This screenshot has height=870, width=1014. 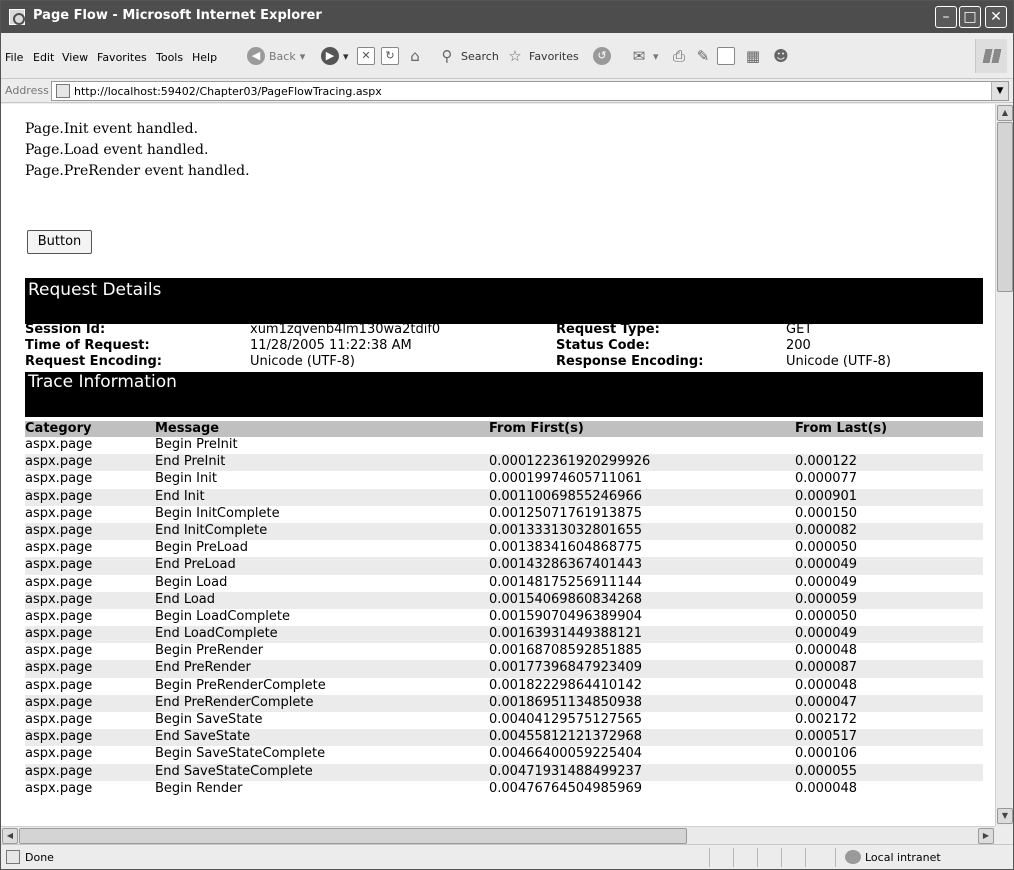 I want to click on minimize-button: –, so click(x=946, y=17).